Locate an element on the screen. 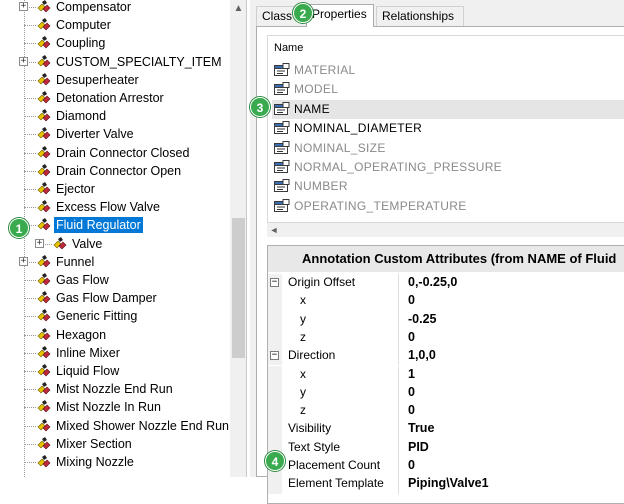 This screenshot has height=504, width=624. tree-item: Ejector is located at coordinates (116, 189).